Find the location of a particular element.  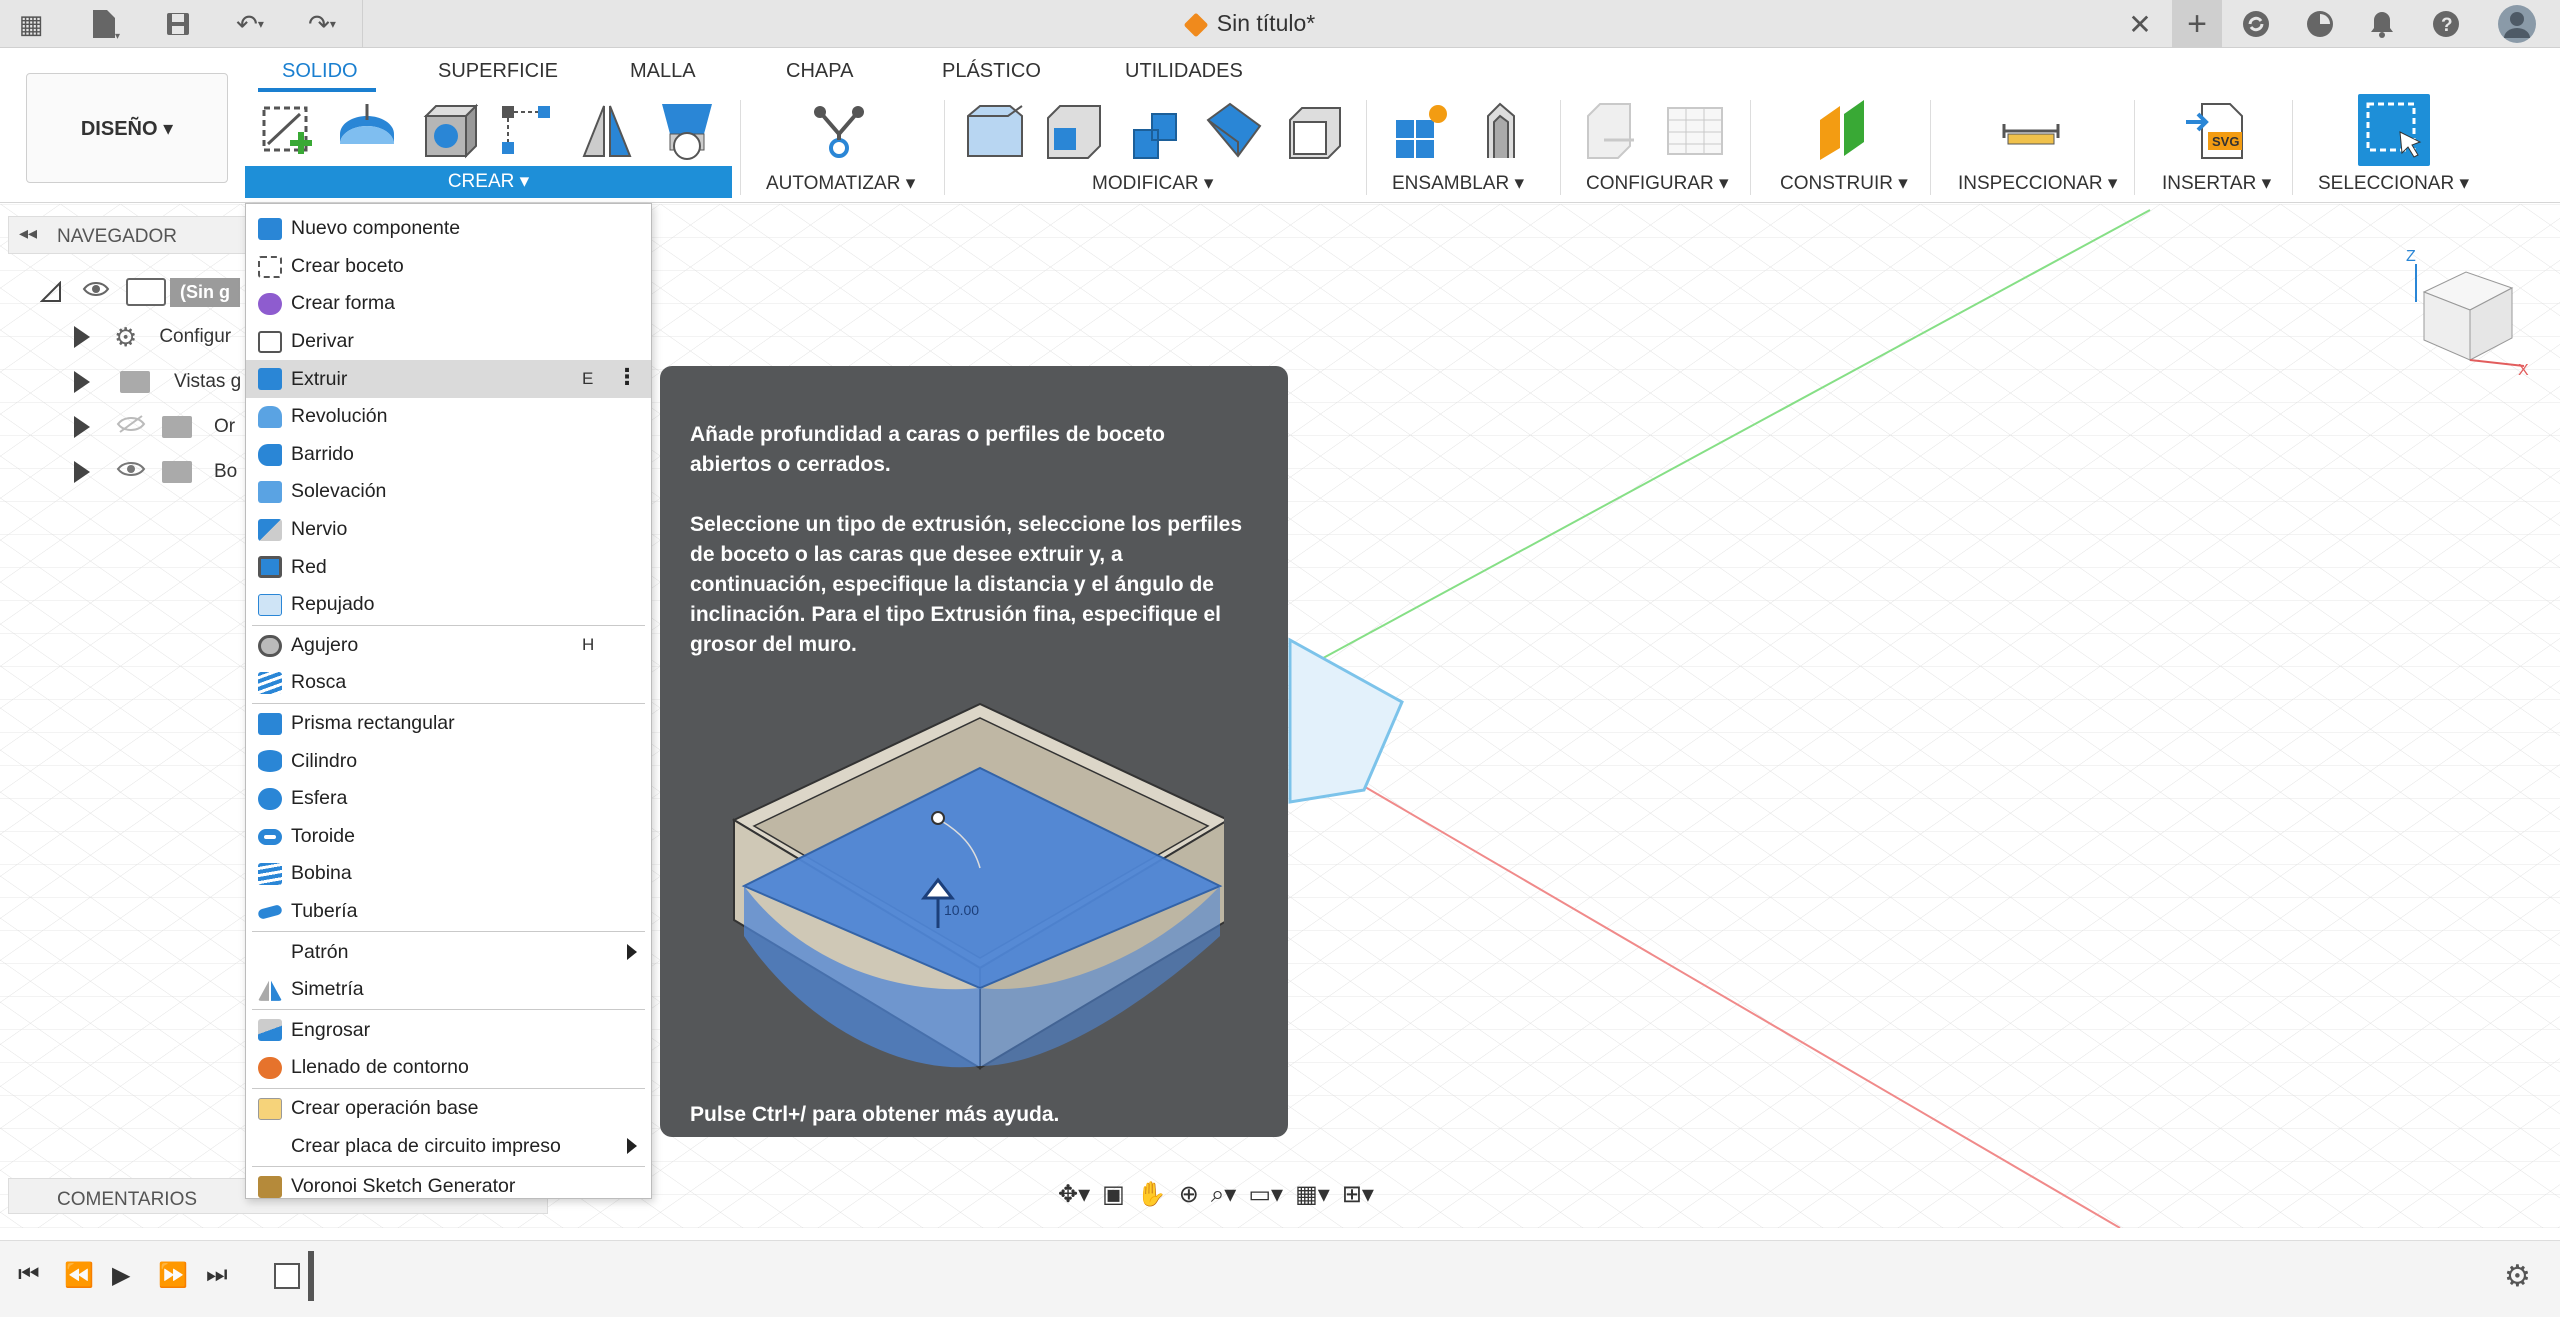

menu-item-repujado: Repujado is located at coordinates (448, 605).